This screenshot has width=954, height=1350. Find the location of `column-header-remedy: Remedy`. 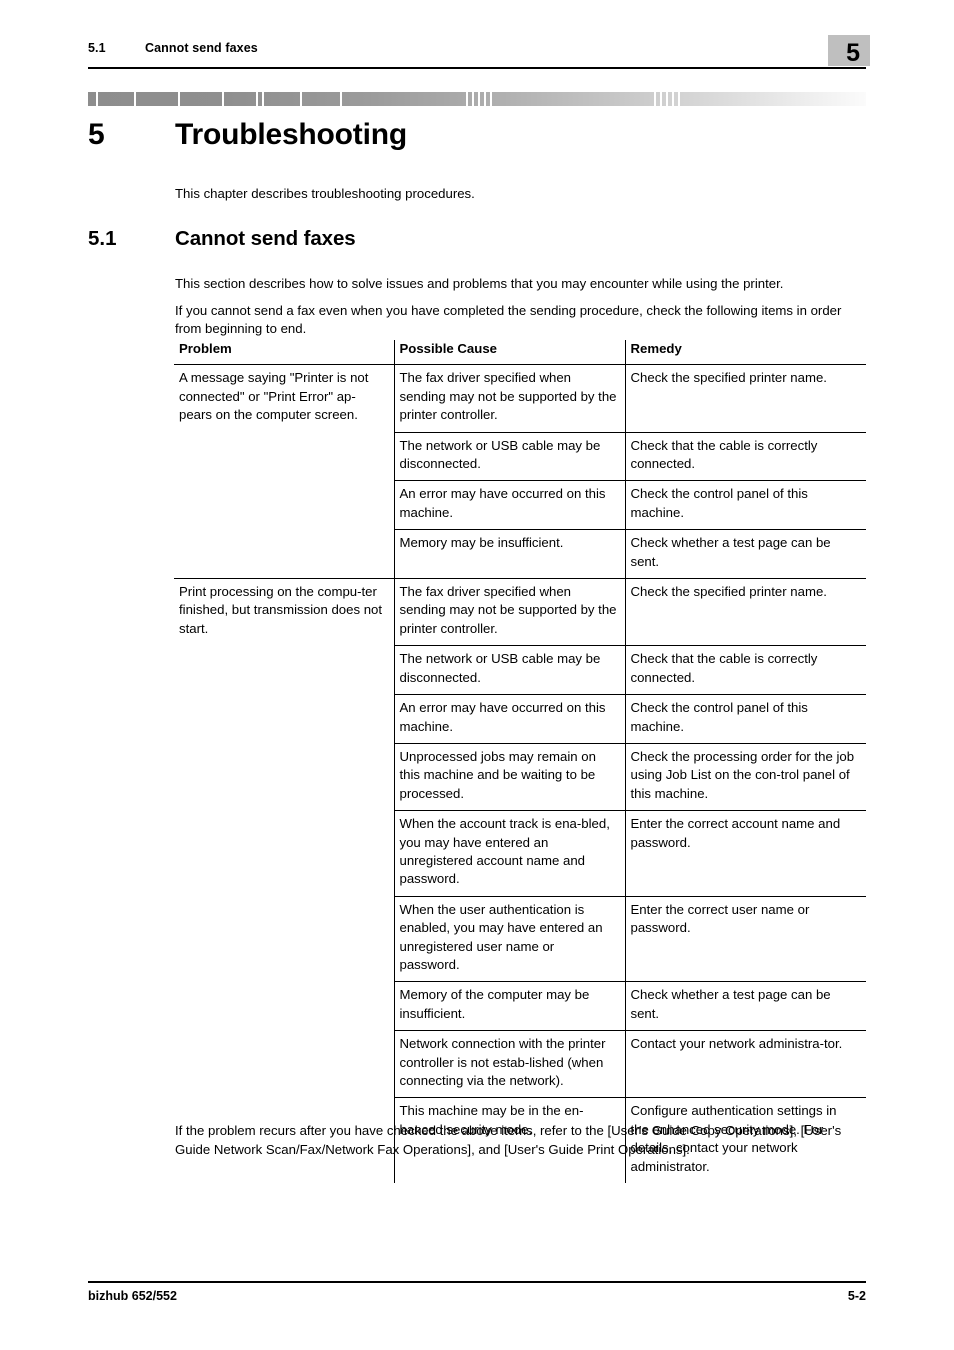

column-header-remedy: Remedy is located at coordinates (745, 353).